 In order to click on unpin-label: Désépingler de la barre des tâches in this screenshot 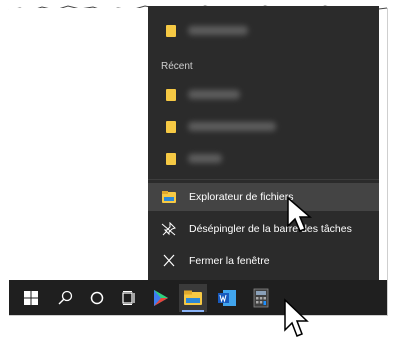, I will do `click(270, 229)`.